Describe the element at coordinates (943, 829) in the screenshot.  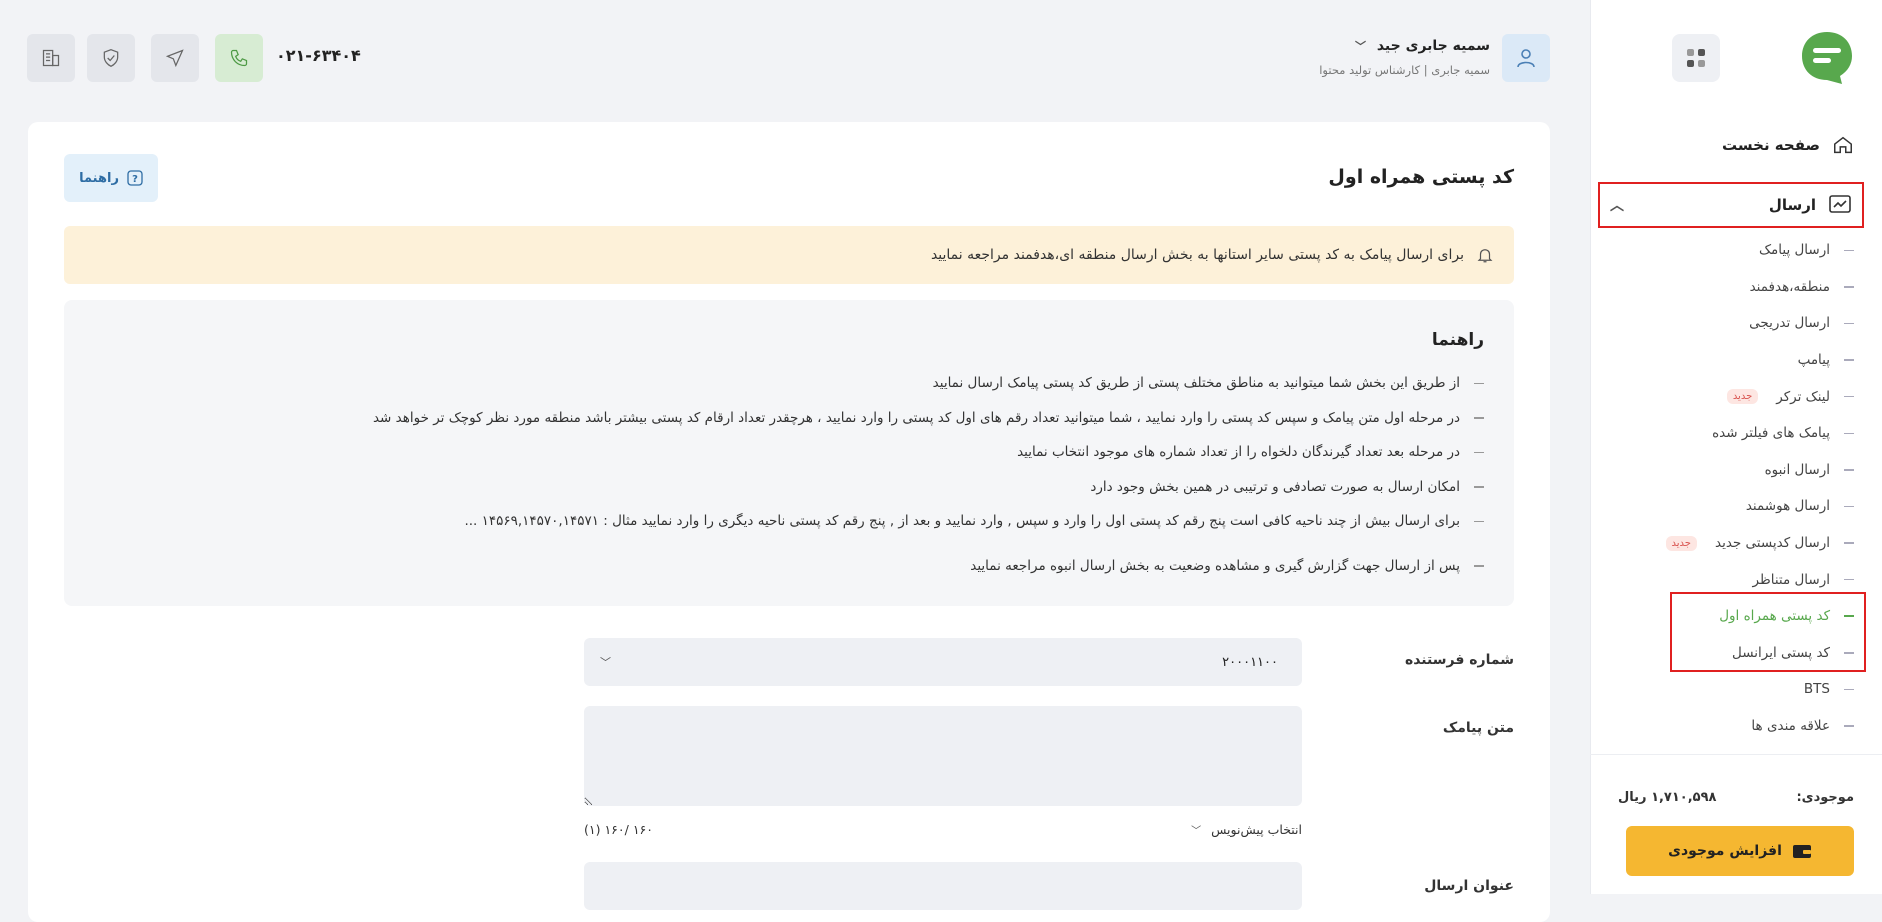
I see `sms-meta: انتخاب پیش‌نویس ﹀ ۱۶۰ /۱۶۰ (۱)` at that location.